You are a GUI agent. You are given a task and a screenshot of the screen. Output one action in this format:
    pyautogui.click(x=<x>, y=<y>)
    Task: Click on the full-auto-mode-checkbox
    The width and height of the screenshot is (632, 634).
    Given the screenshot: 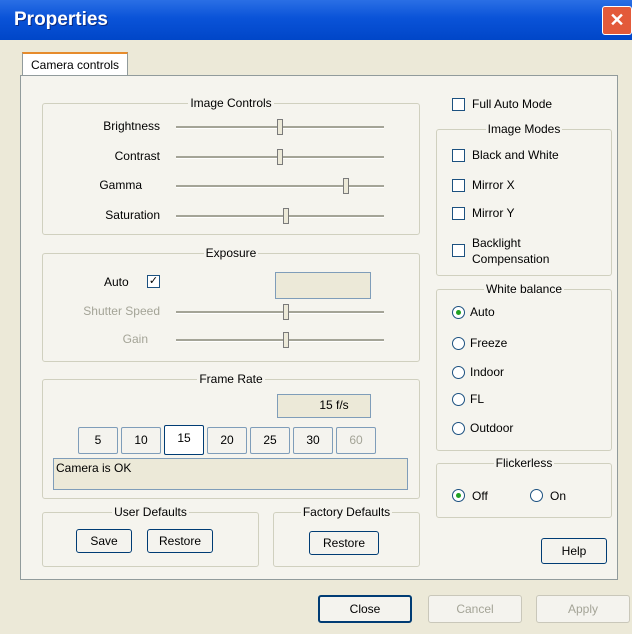 What is the action you would take?
    pyautogui.click(x=458, y=104)
    